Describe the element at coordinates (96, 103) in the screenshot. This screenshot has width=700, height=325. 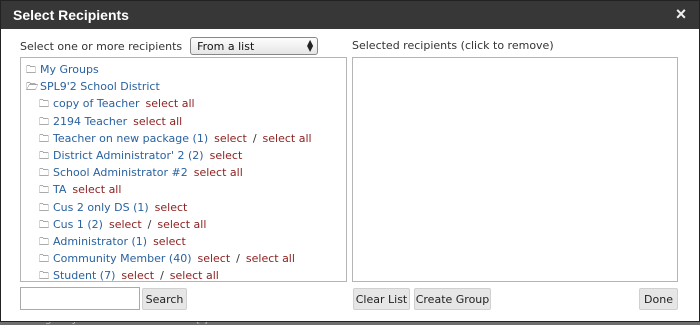
I see `group-name-link: copy of Teacher` at that location.